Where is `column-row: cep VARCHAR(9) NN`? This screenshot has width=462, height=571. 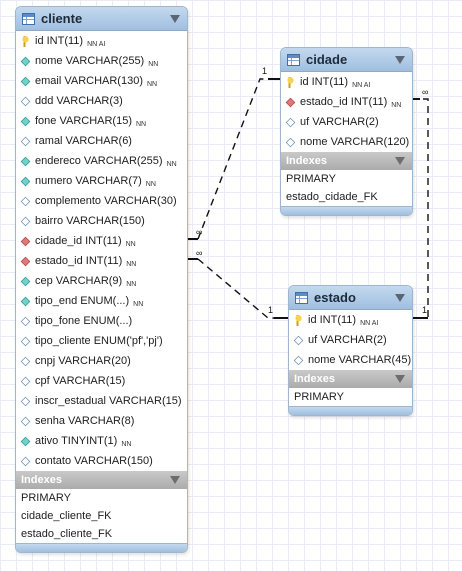
column-row: cep VARCHAR(9) NN is located at coordinates (101, 281).